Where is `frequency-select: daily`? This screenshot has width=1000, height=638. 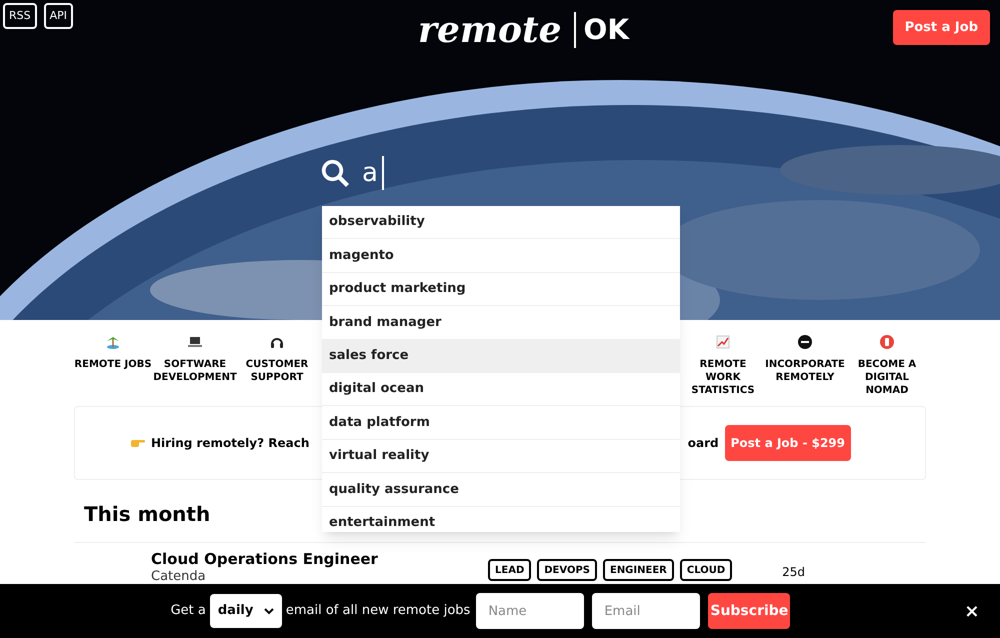
frequency-select: daily is located at coordinates (246, 611).